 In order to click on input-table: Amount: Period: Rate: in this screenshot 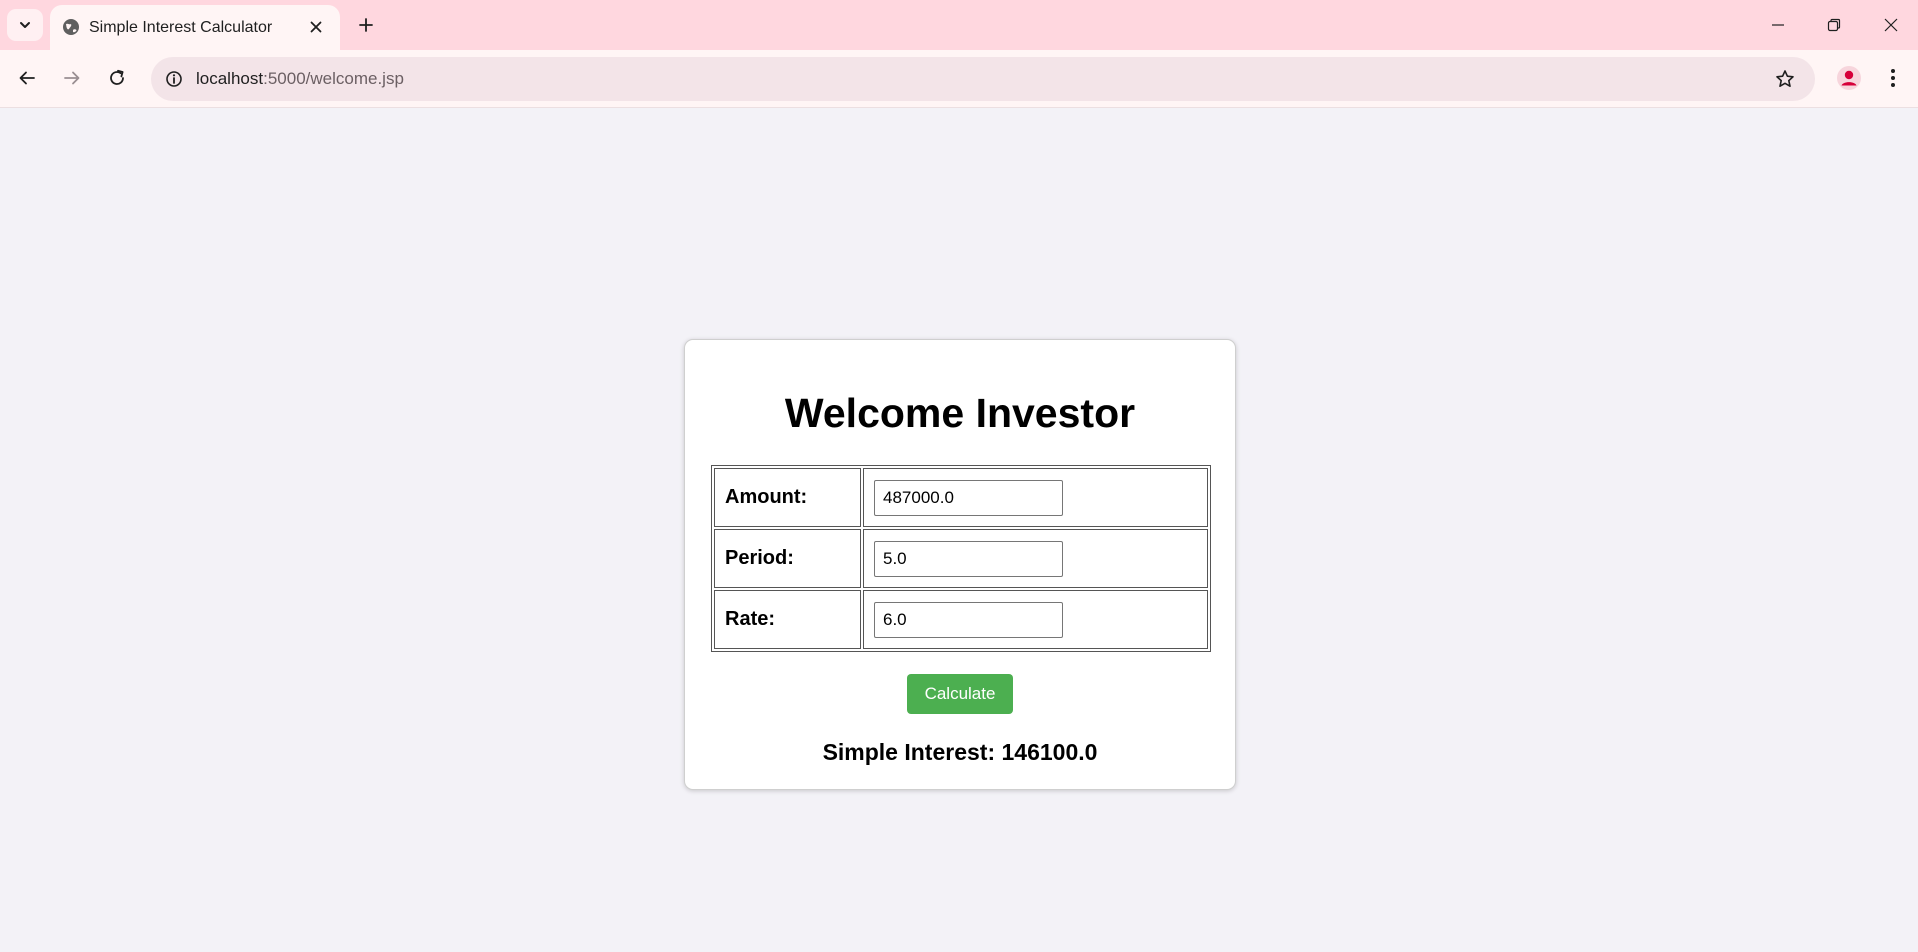, I will do `click(961, 558)`.